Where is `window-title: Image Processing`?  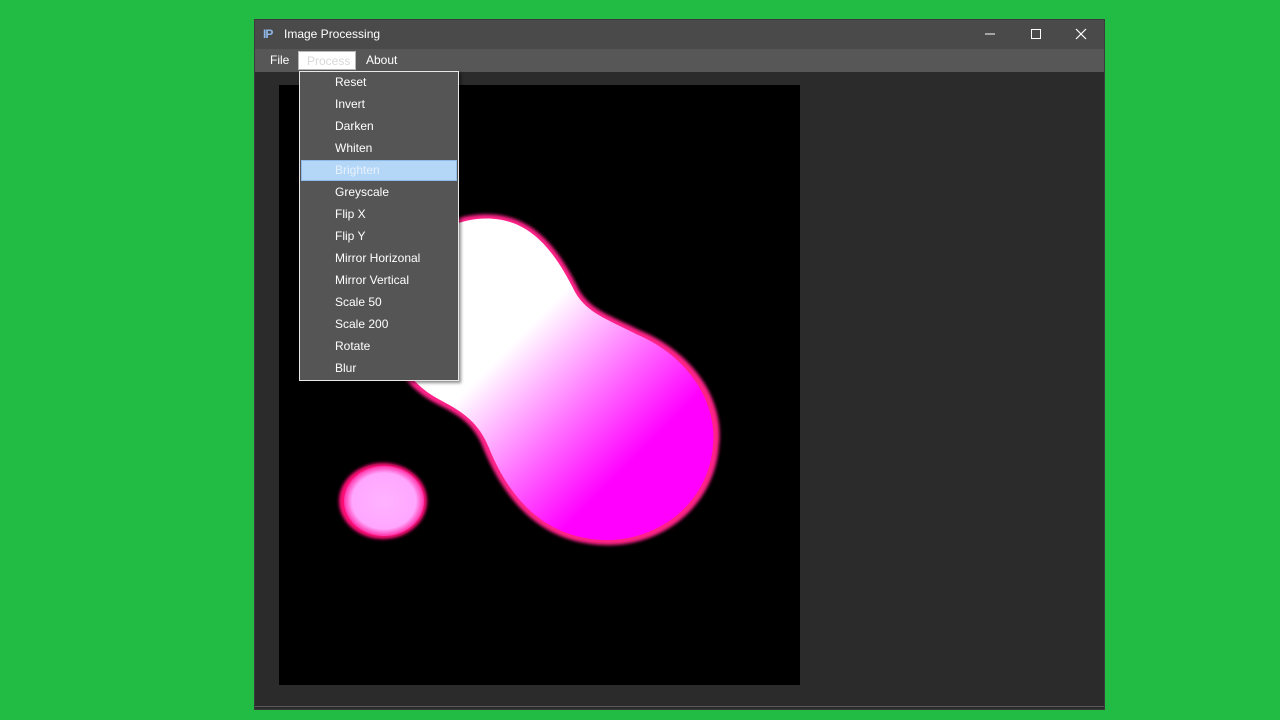 window-title: Image Processing is located at coordinates (332, 34).